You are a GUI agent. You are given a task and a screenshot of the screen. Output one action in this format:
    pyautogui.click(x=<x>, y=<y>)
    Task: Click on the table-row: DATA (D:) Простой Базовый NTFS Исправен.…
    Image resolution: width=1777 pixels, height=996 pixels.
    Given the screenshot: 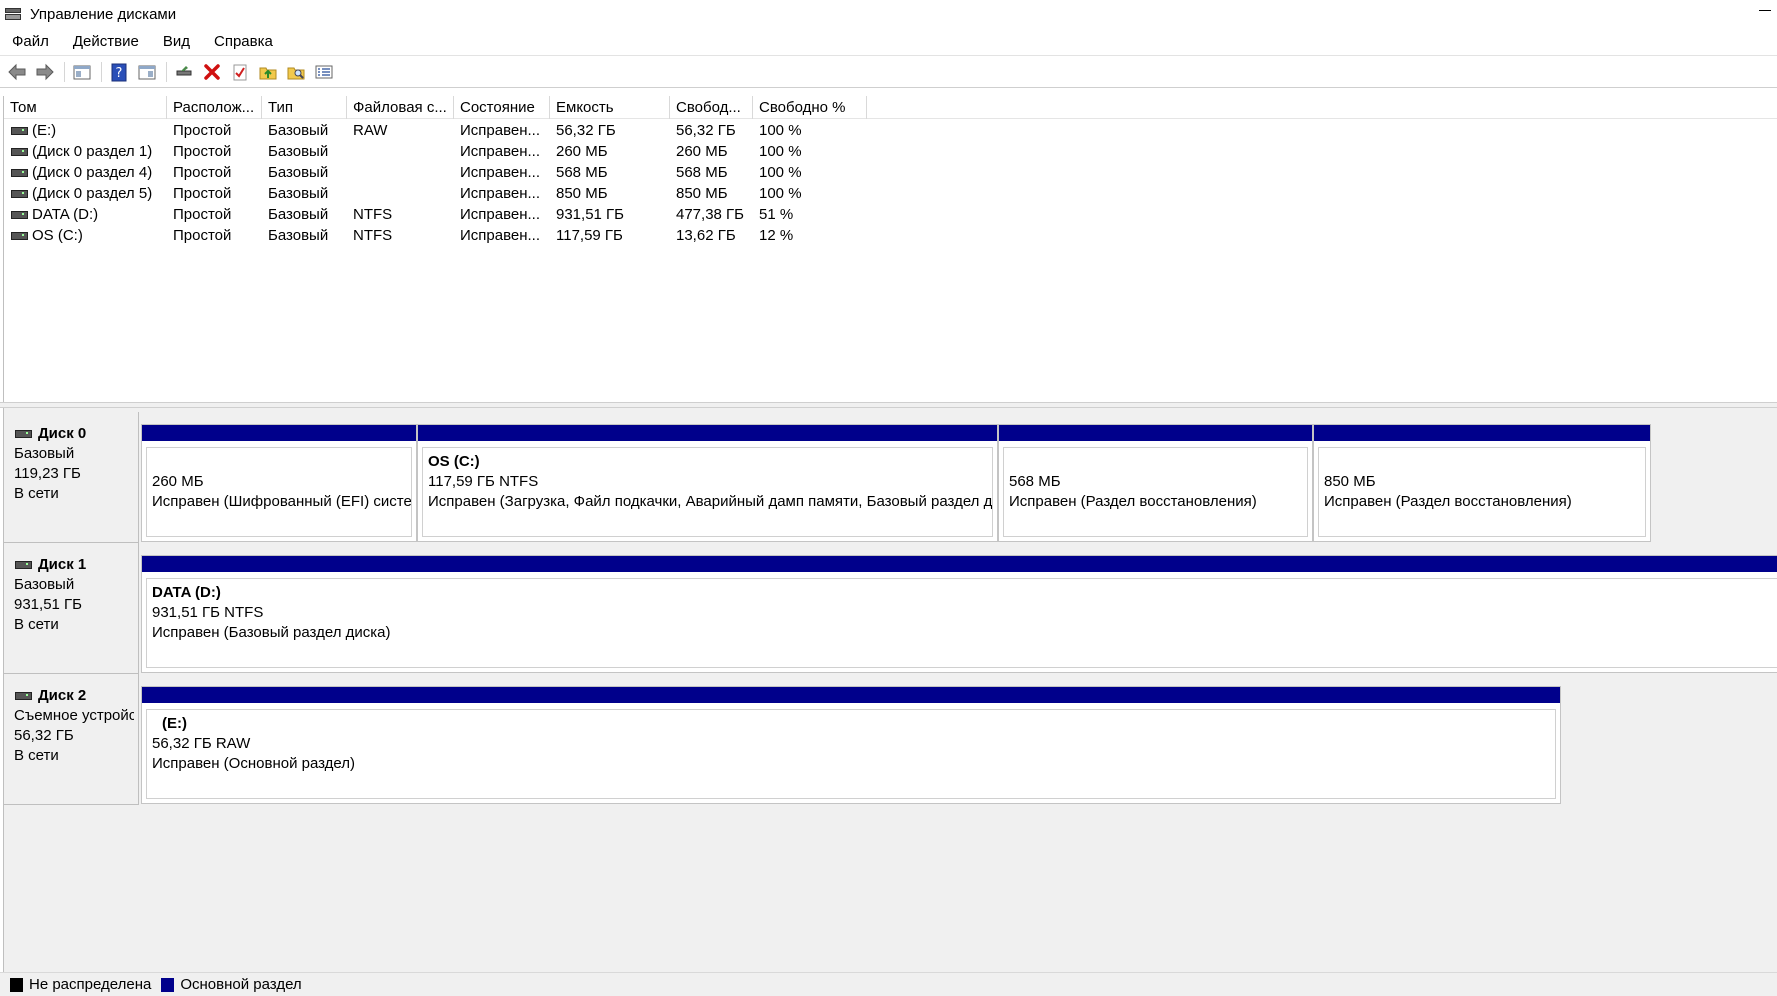 What is the action you would take?
    pyautogui.click(x=890, y=214)
    